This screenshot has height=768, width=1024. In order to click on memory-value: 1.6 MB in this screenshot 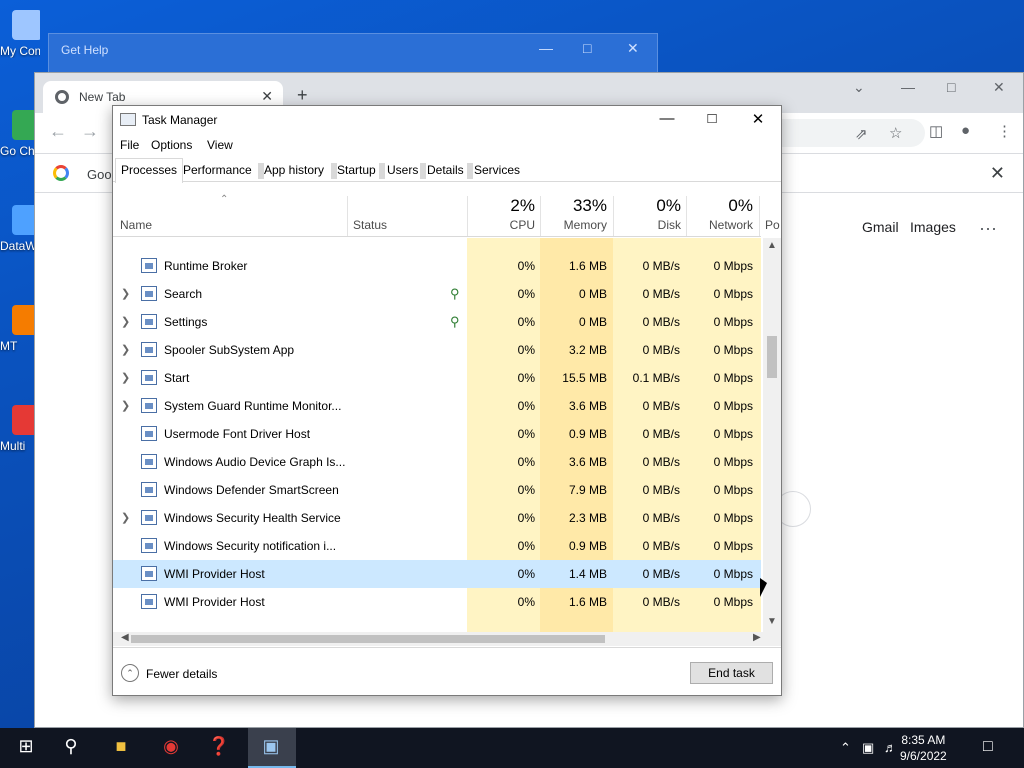, I will do `click(587, 602)`.